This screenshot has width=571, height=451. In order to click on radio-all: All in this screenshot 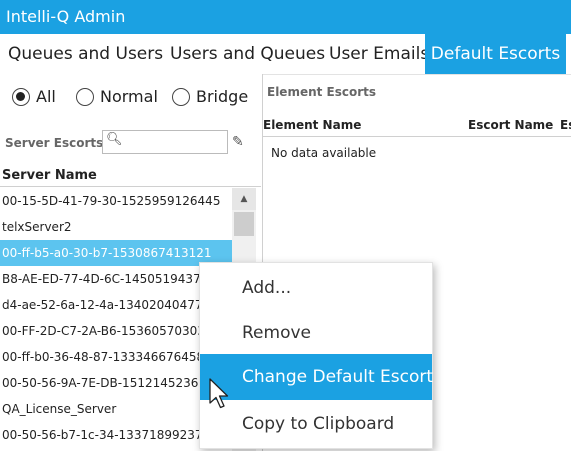, I will do `click(34, 96)`.